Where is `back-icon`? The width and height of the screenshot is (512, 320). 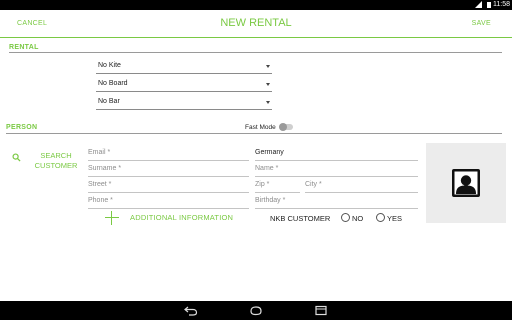
back-icon is located at coordinates (191, 310).